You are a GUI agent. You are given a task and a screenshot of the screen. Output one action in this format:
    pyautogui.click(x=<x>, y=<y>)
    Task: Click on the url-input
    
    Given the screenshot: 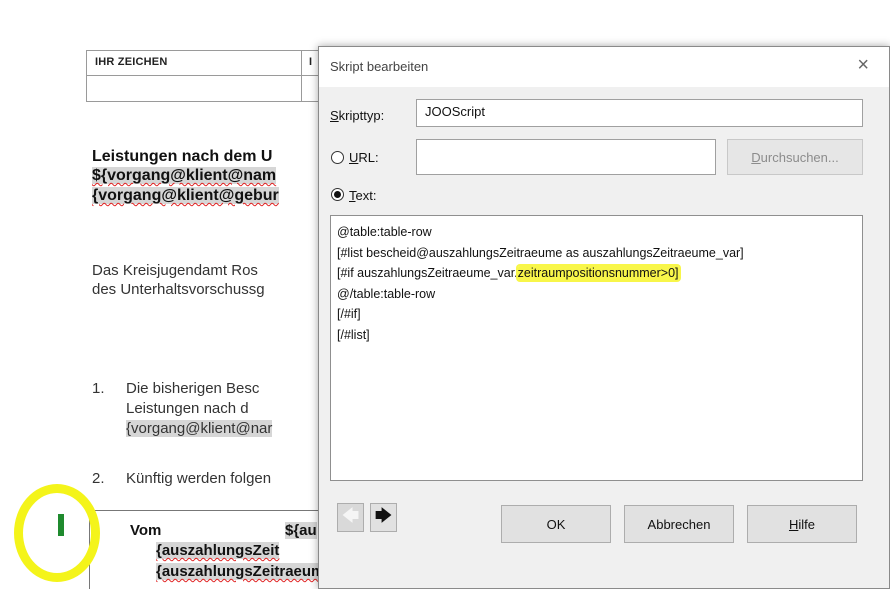 What is the action you would take?
    pyautogui.click(x=566, y=157)
    